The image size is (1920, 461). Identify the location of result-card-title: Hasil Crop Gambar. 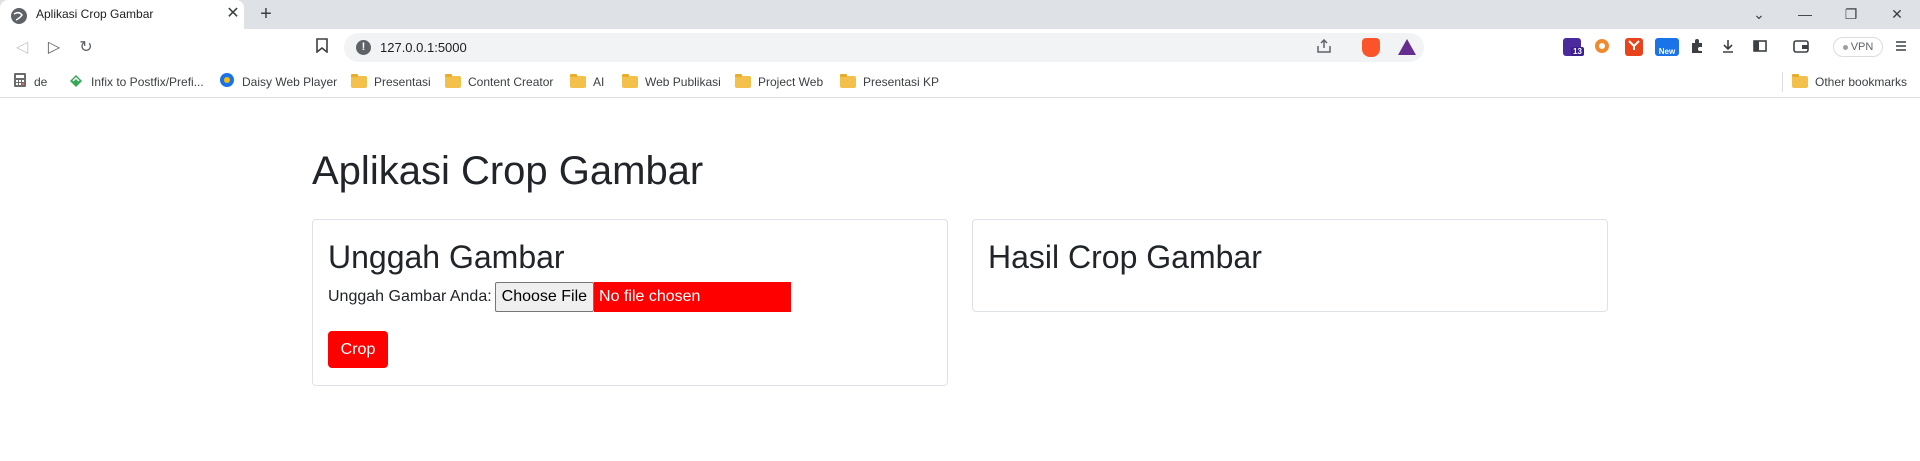
(1125, 257).